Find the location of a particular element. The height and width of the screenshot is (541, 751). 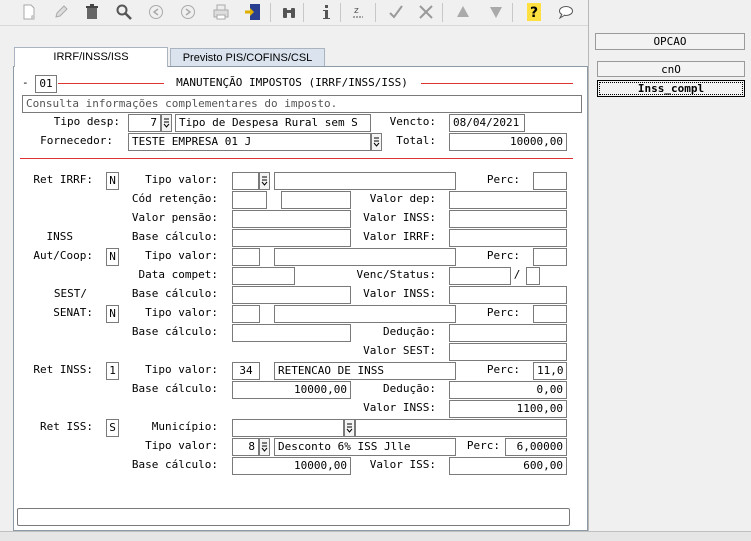

municipio-dropdown is located at coordinates (349, 428).